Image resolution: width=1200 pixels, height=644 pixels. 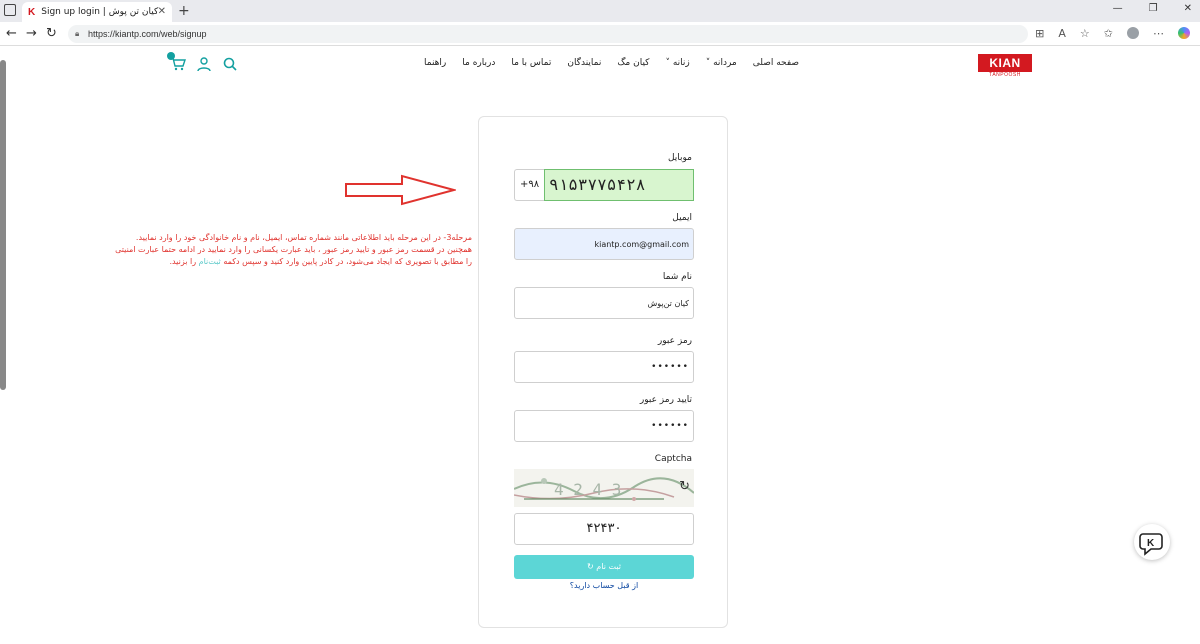 What do you see at coordinates (478, 63) in the screenshot?
I see `menu-item-about: درباره ما` at bounding box center [478, 63].